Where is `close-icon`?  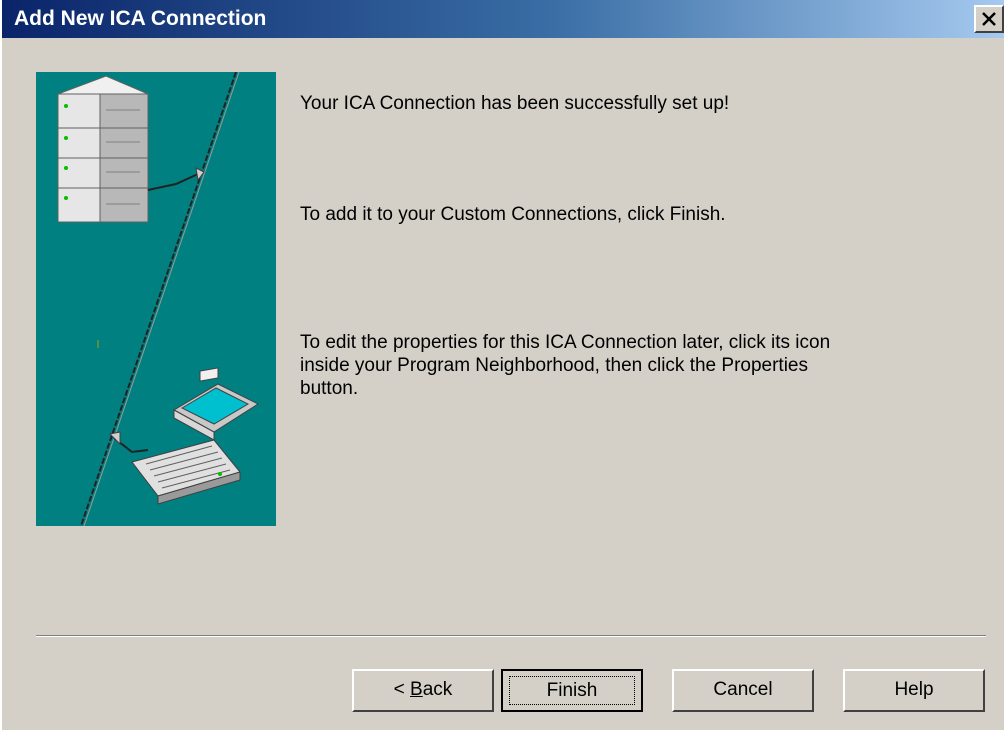
close-icon is located at coordinates (989, 19).